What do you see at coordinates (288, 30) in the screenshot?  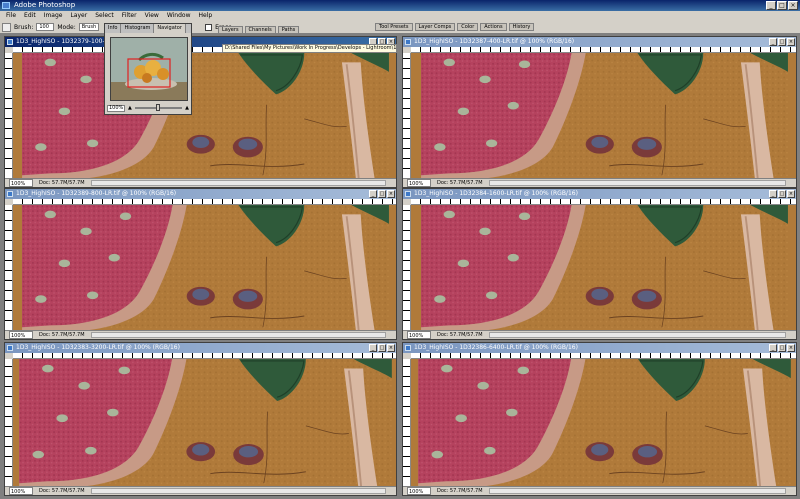 I see `tab-paths: Paths` at bounding box center [288, 30].